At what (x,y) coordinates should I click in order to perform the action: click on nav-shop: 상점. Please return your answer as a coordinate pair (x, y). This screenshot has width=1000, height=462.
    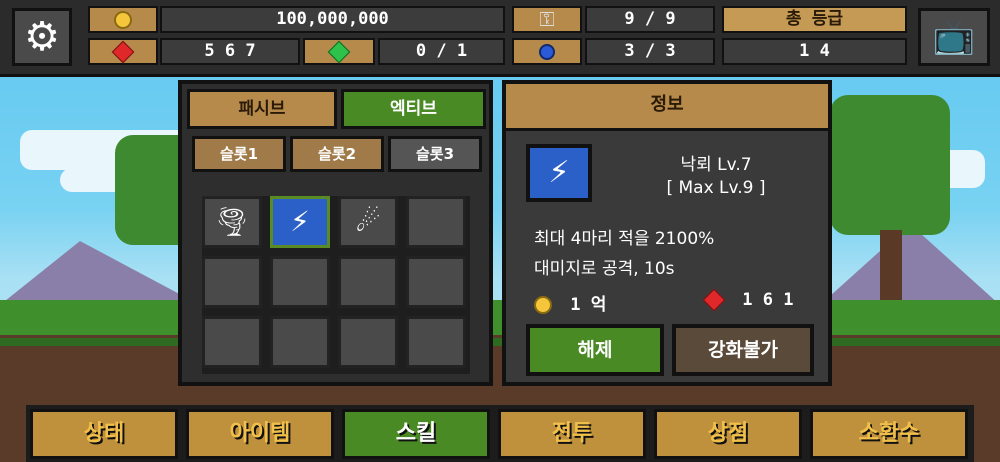
    Looking at the image, I should click on (728, 434).